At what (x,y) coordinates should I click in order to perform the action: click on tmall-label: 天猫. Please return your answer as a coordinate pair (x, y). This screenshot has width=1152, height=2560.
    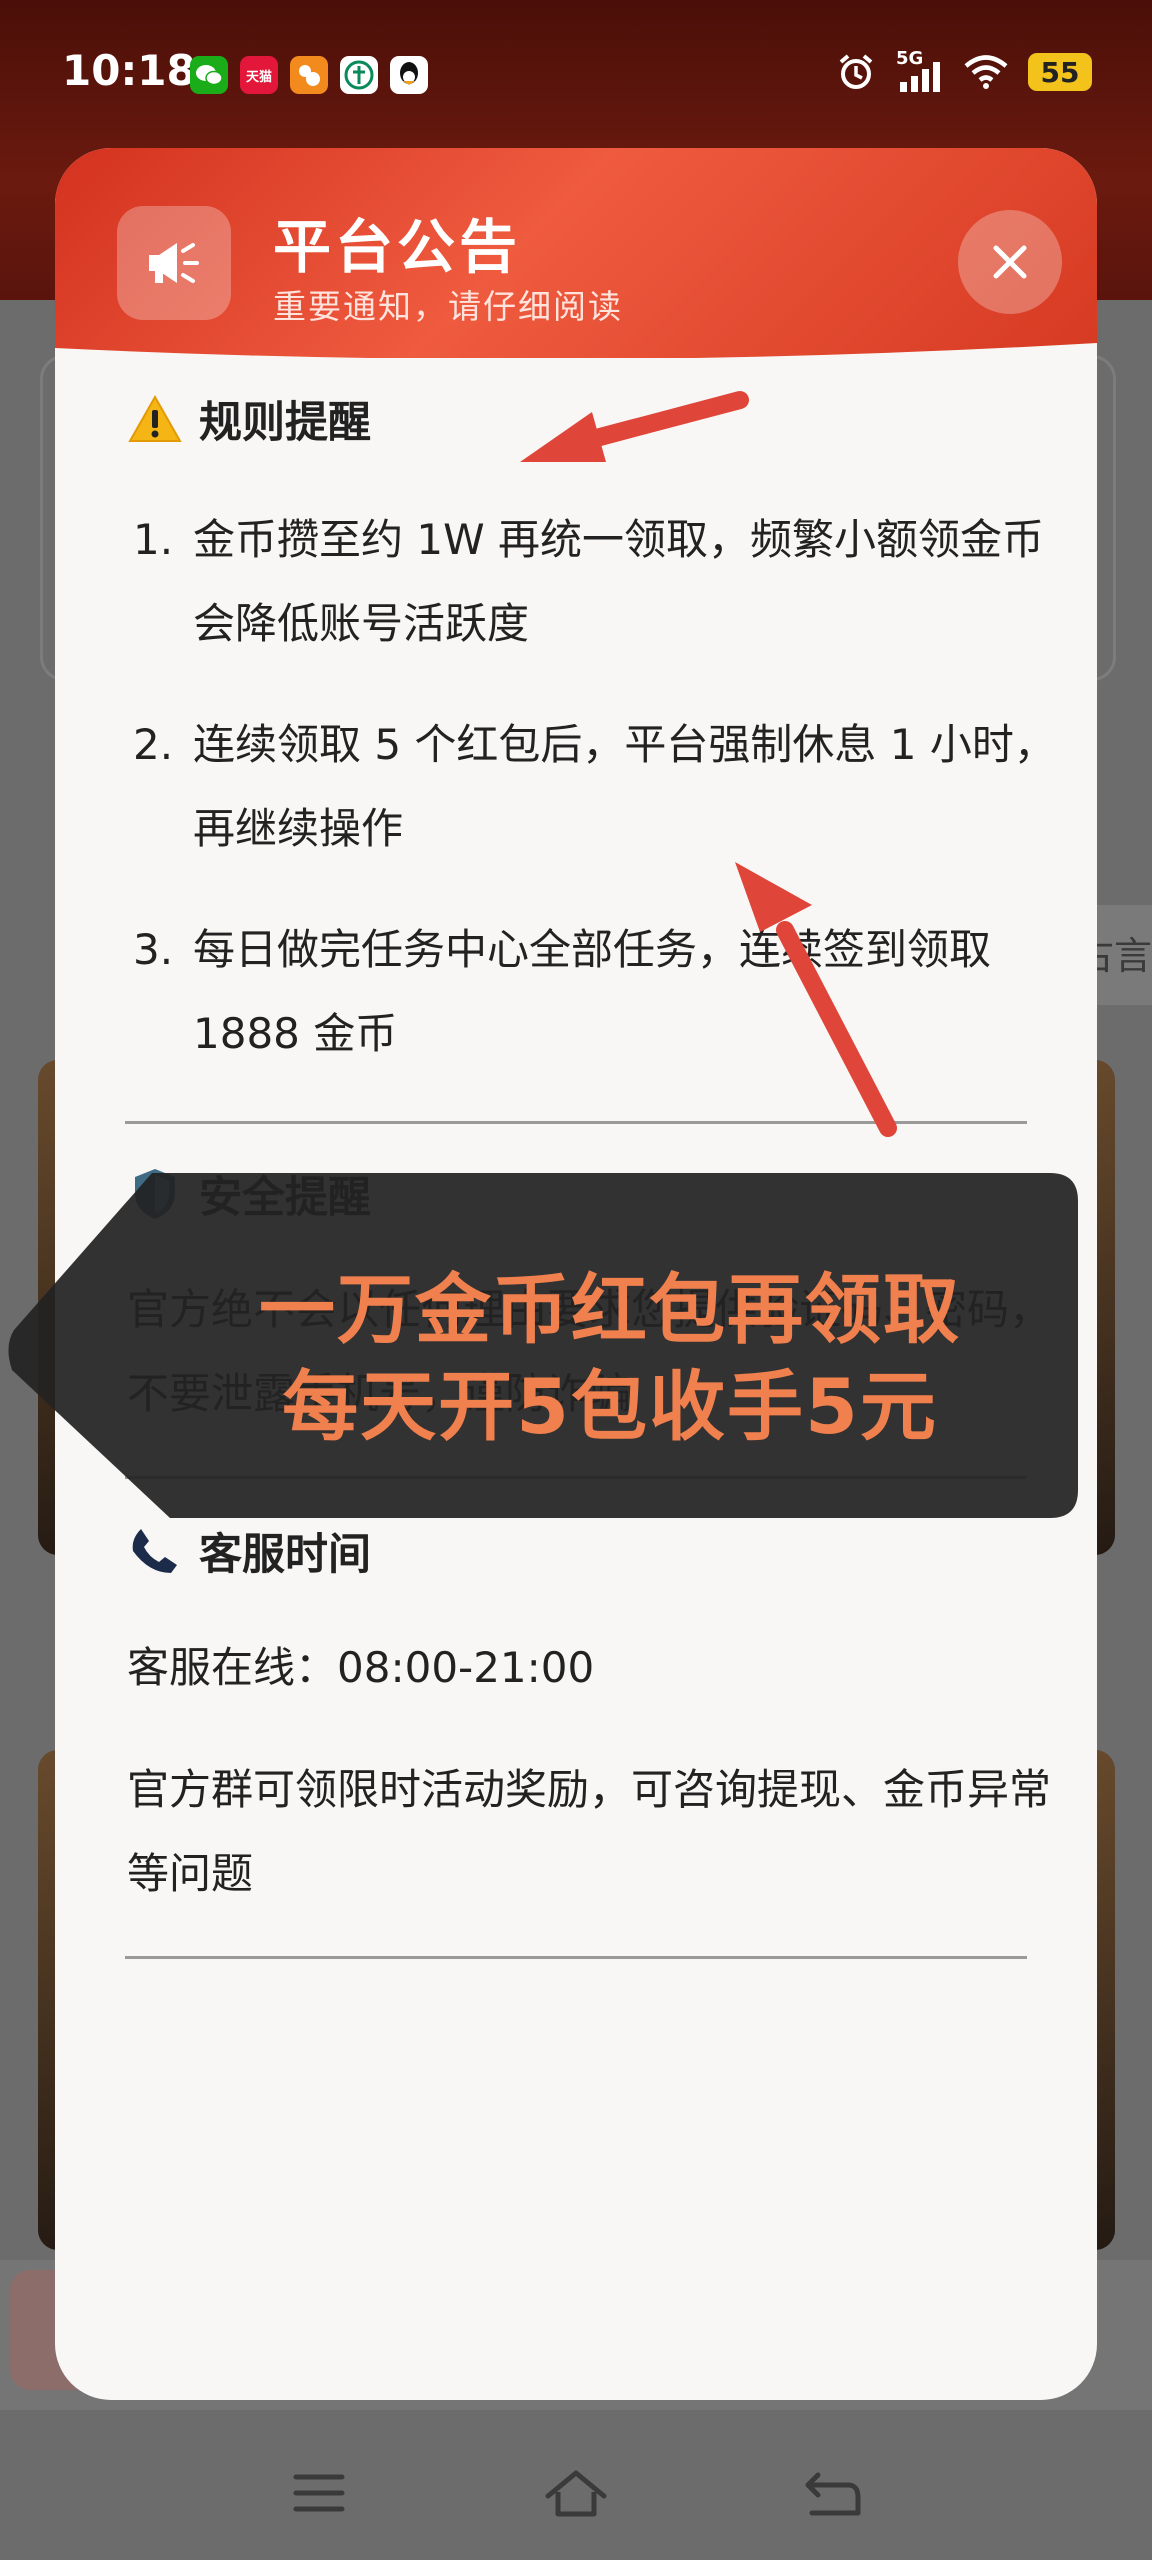
    Looking at the image, I should click on (258, 77).